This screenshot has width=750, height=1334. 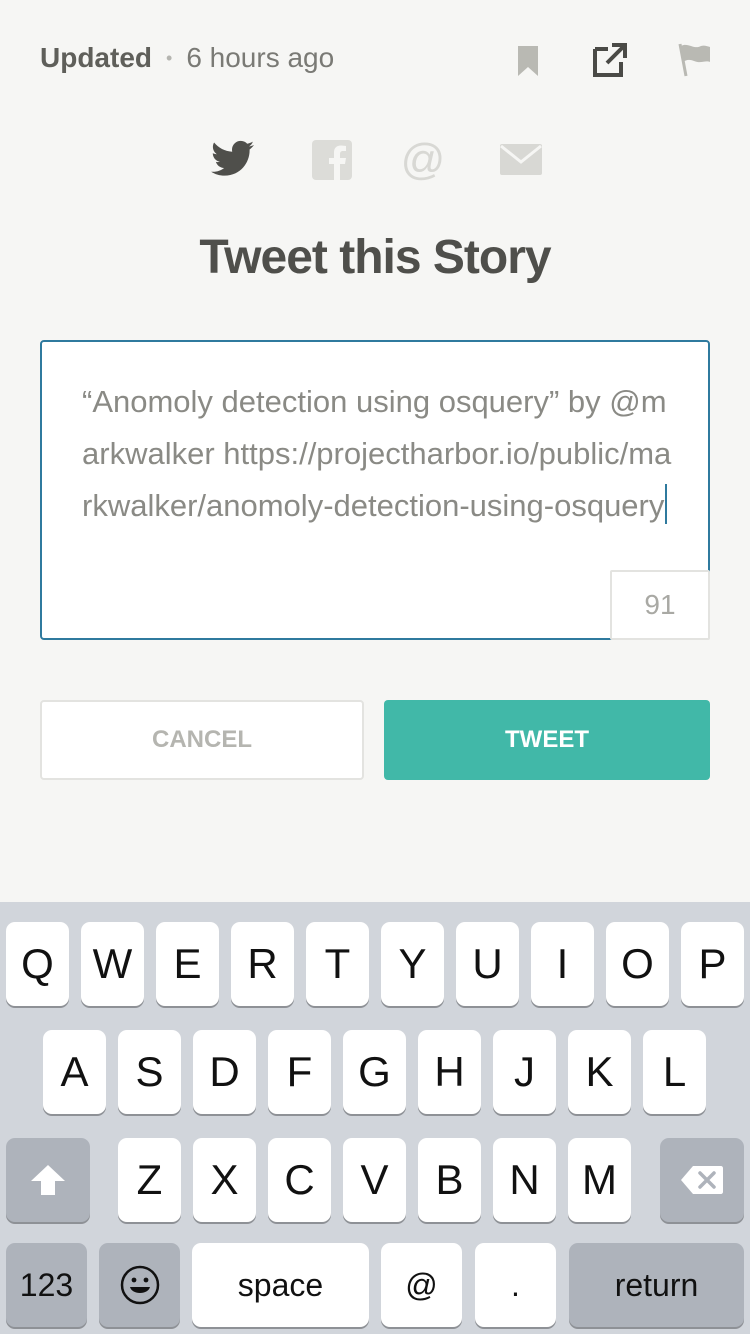 I want to click on key-x: X, so click(x=224, y=1180).